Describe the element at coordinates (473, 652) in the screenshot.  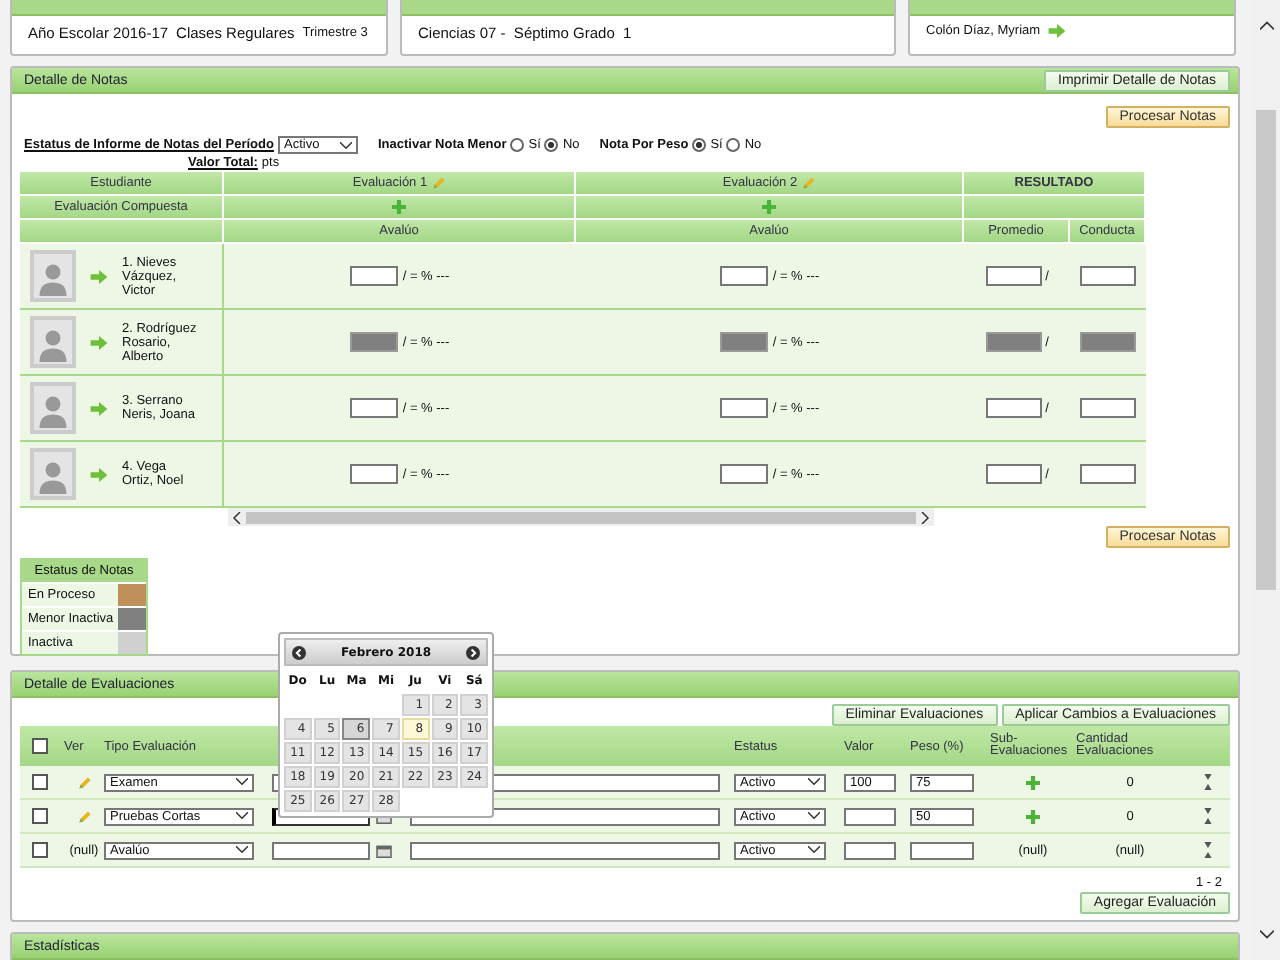
I see `next-icon` at that location.